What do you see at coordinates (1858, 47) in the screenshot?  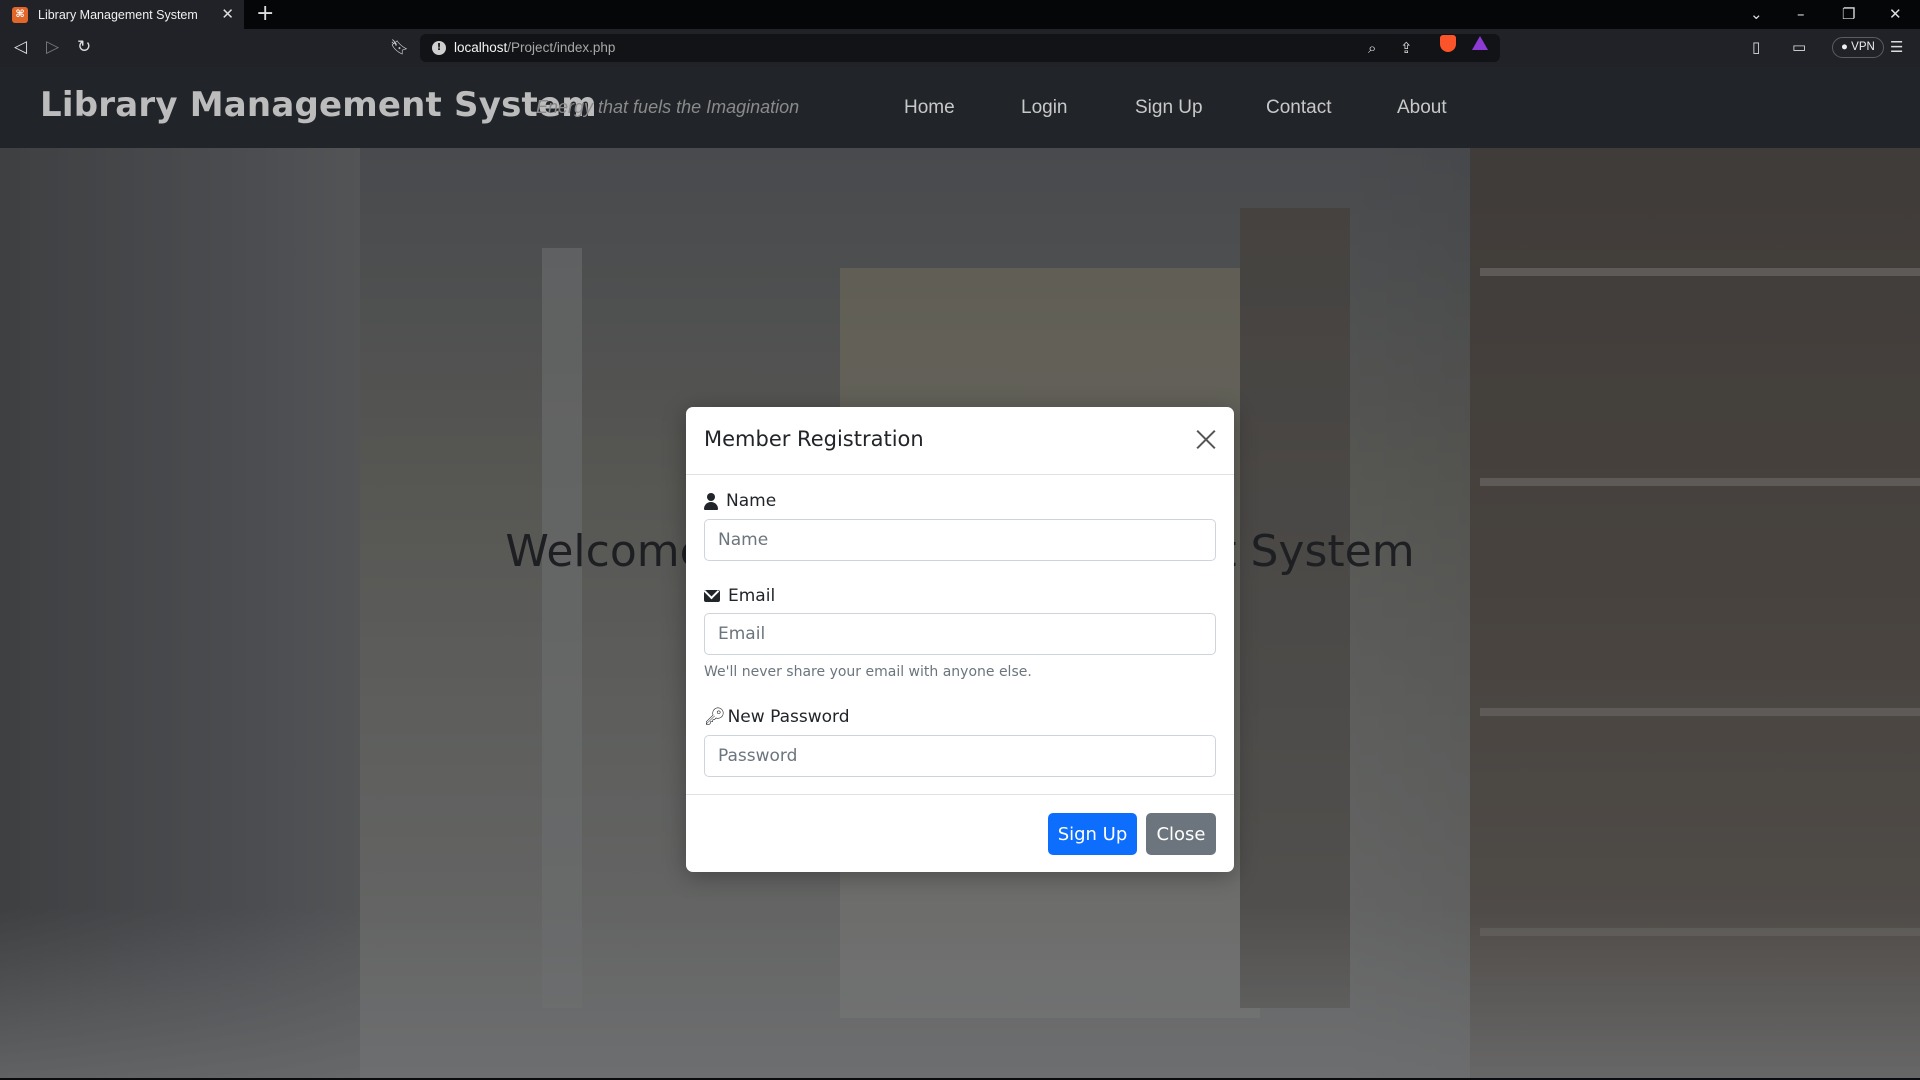 I see `vpn-button: ● VPN` at bounding box center [1858, 47].